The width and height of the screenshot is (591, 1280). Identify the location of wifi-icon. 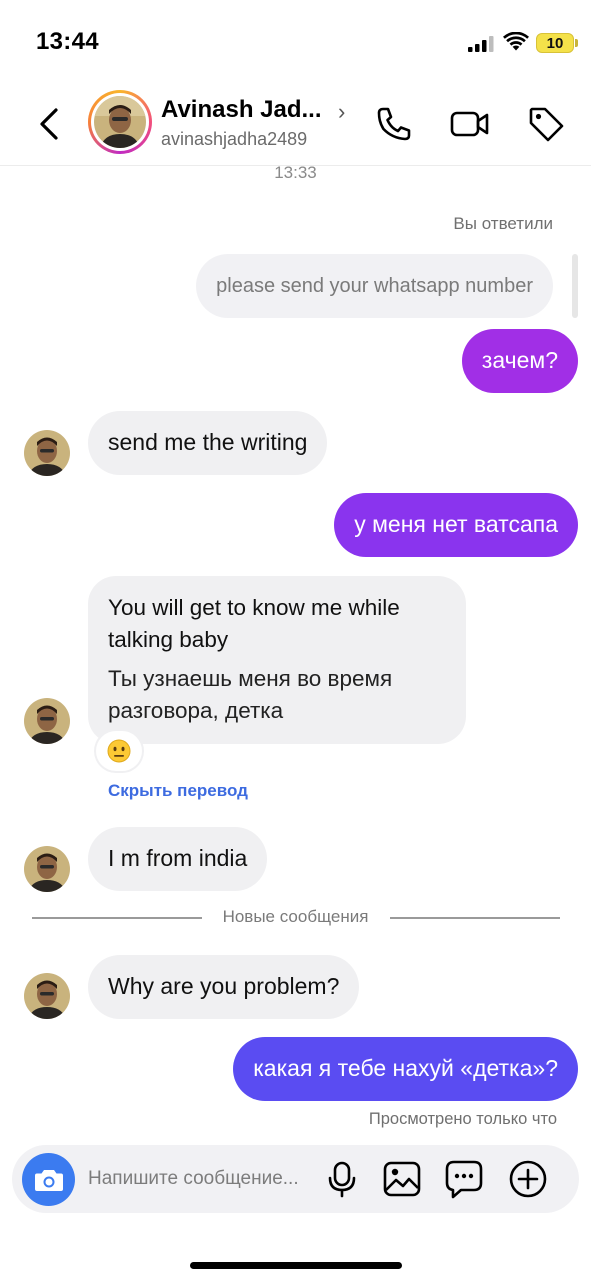
(516, 41).